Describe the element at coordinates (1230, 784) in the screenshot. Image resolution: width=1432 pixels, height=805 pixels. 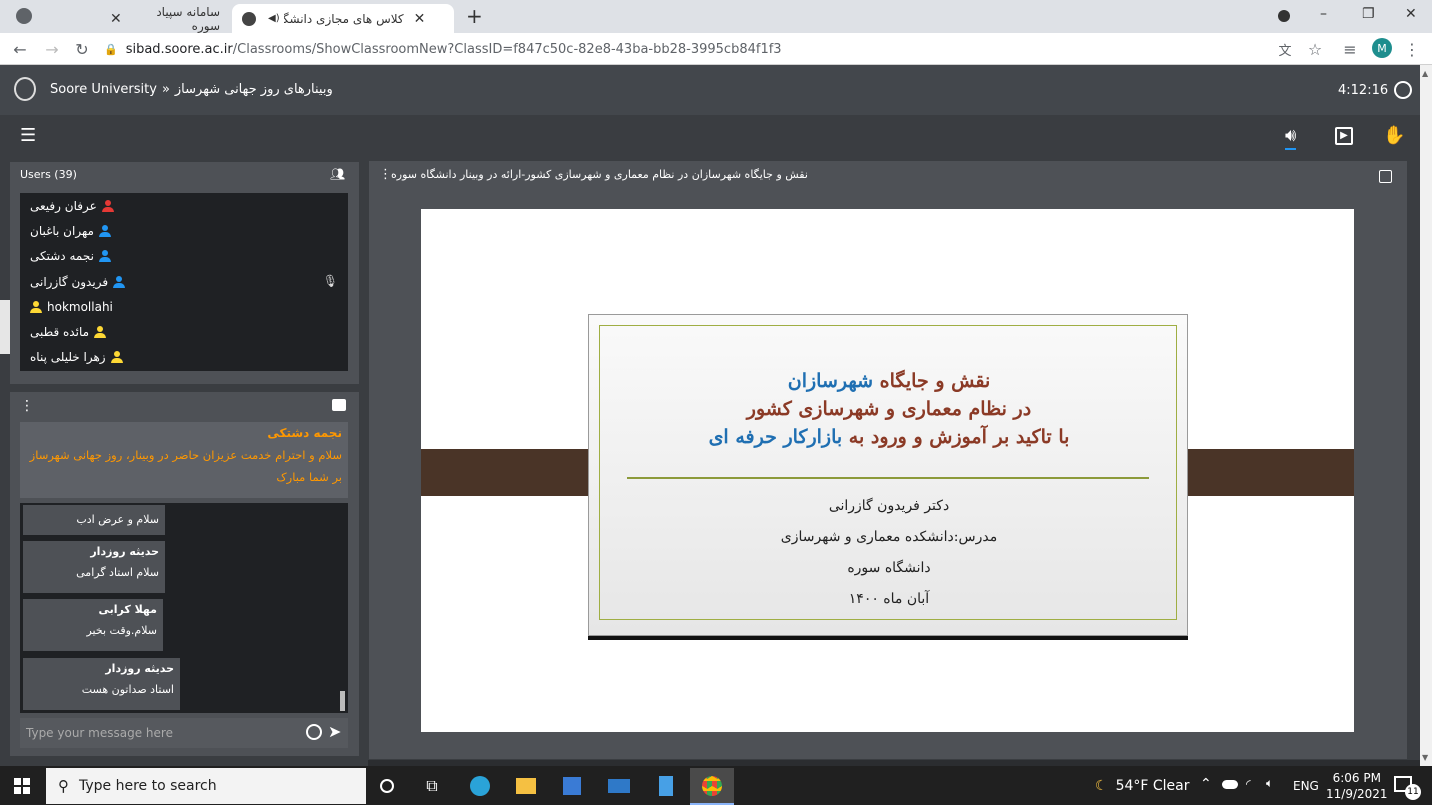
I see `onedrive-icon` at that location.